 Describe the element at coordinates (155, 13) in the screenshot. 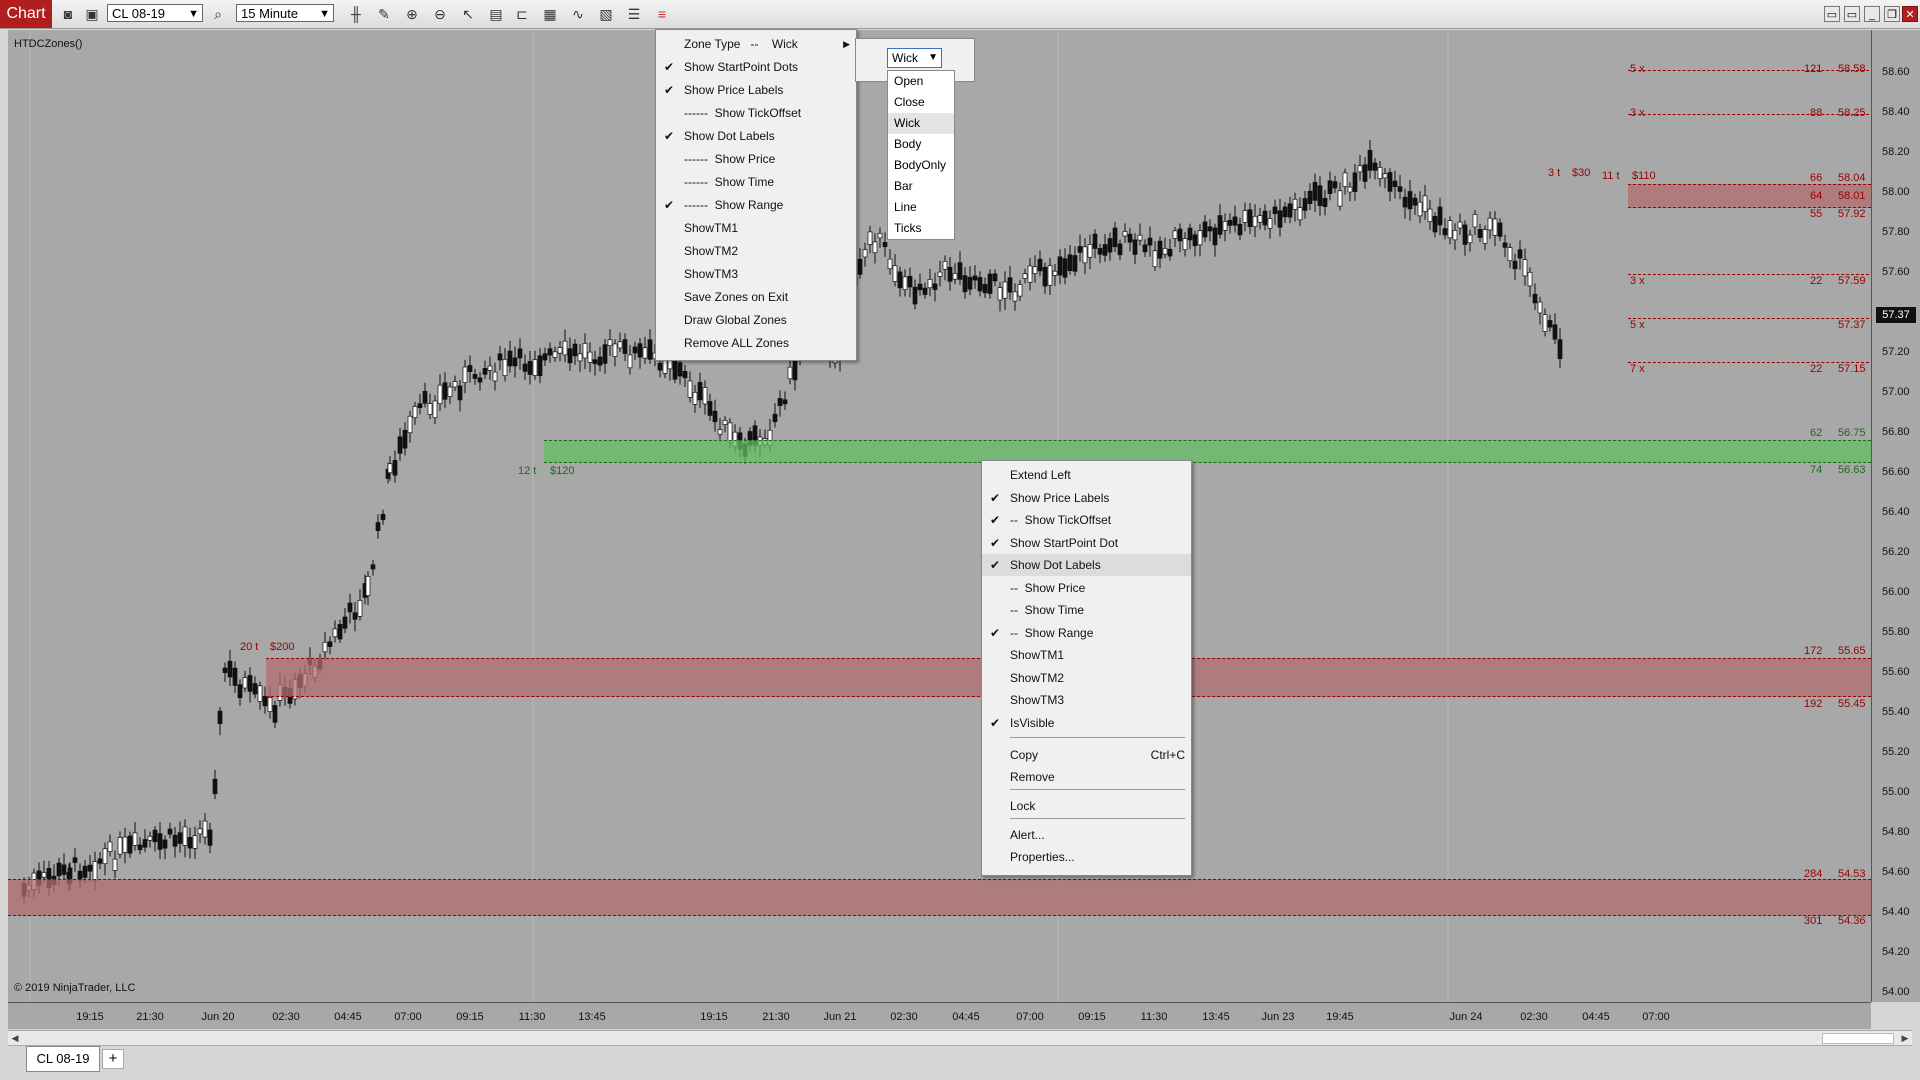

I see `instrument-selector: CL 08-19 ▼` at that location.